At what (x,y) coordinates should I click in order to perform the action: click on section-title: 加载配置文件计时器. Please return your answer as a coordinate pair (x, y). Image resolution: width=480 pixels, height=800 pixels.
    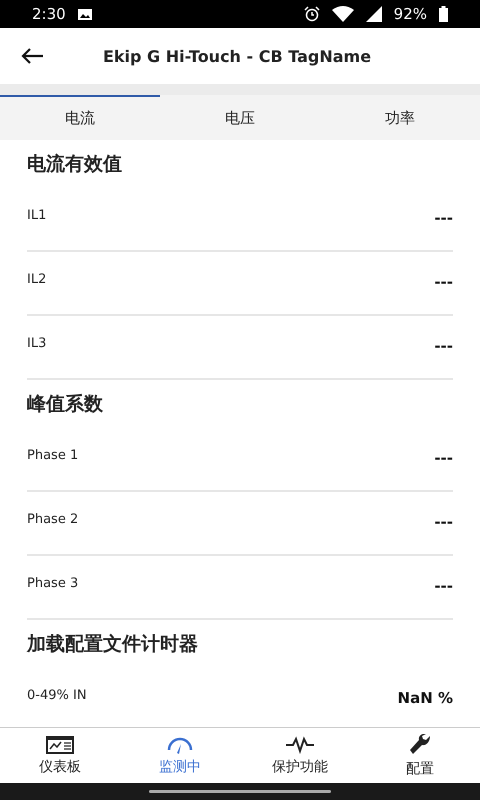
    Looking at the image, I should click on (113, 644).